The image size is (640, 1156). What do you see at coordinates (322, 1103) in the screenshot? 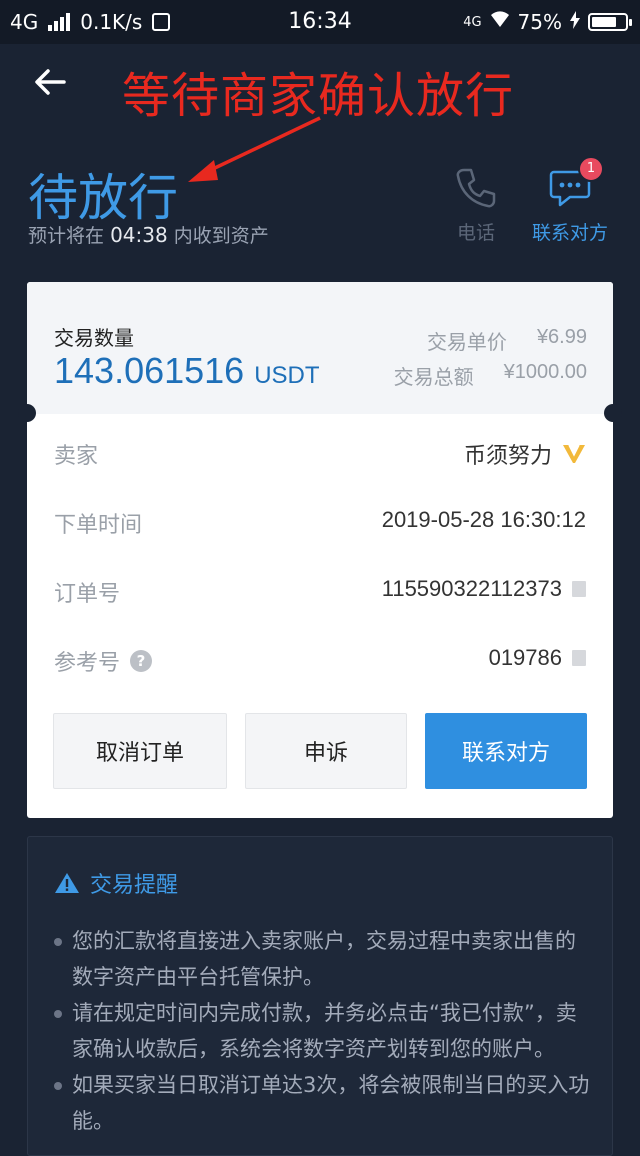
I see `reminder-item: 如果买家当日取消订单达3次，将会被限制当日的买入功能。` at bounding box center [322, 1103].